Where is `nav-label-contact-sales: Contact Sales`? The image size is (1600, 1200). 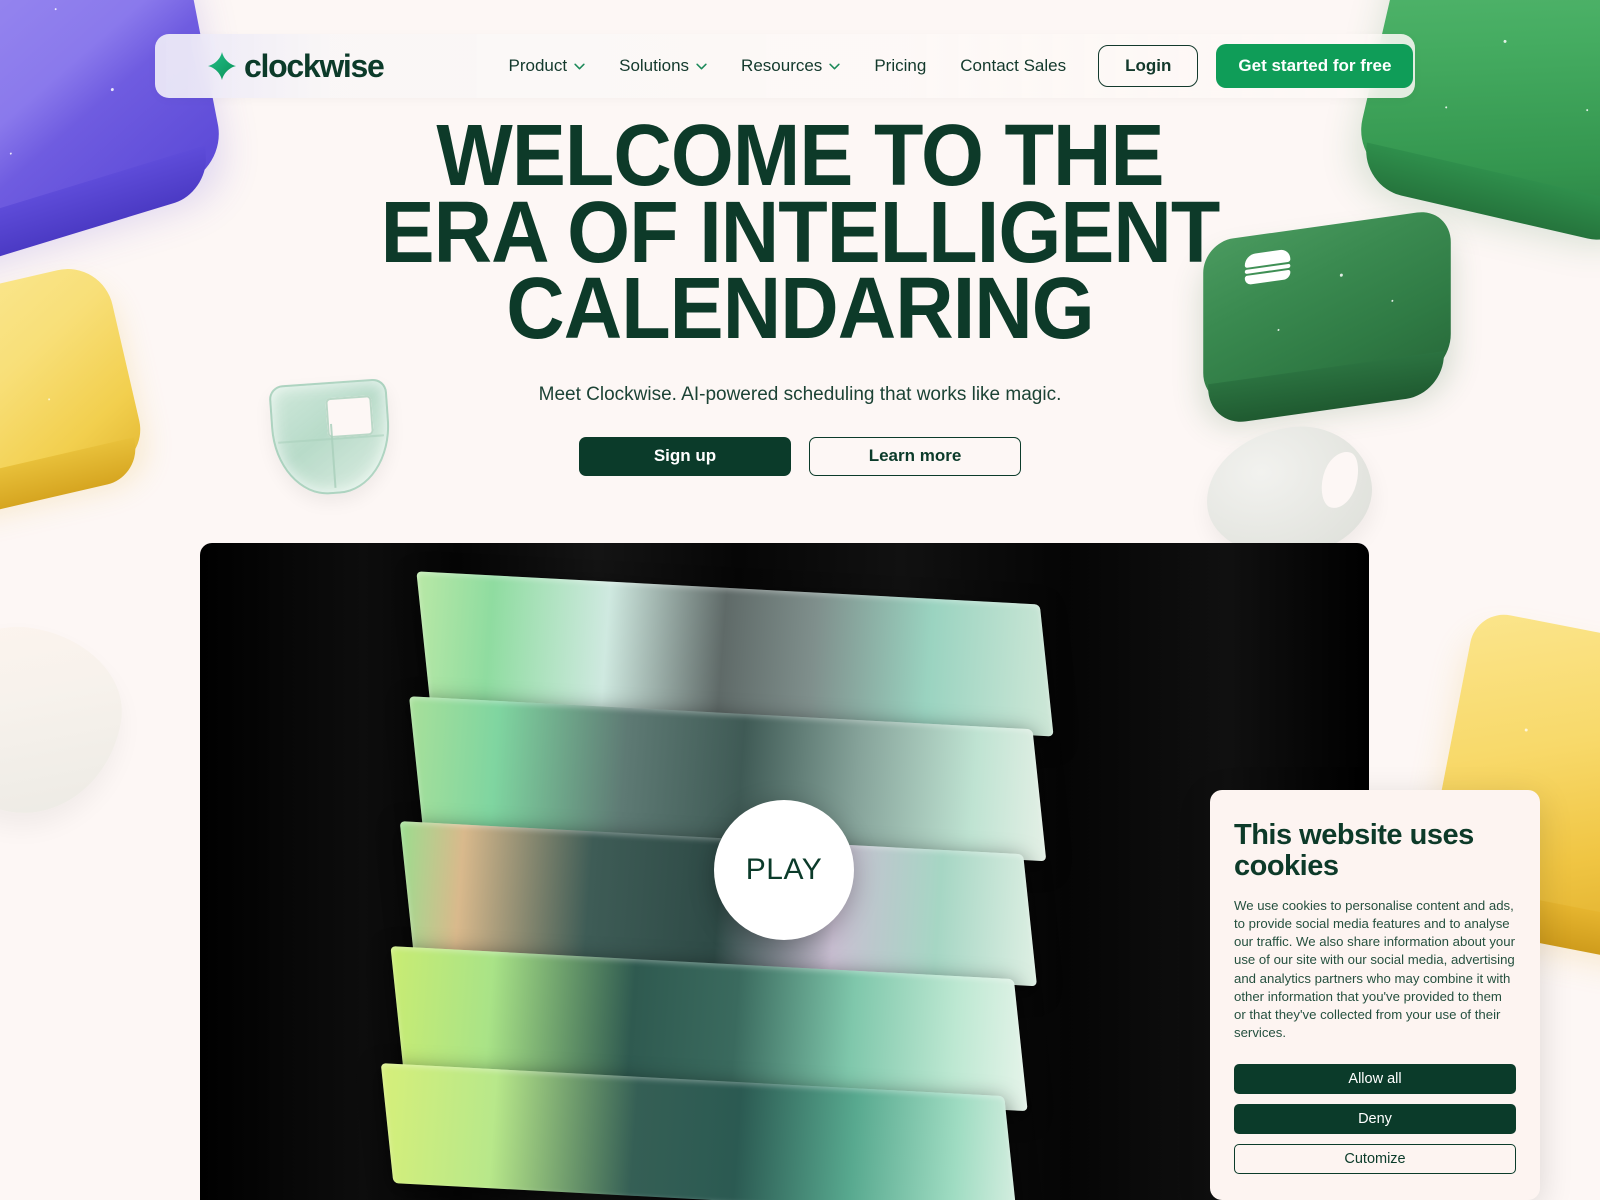 nav-label-contact-sales: Contact Sales is located at coordinates (1013, 65).